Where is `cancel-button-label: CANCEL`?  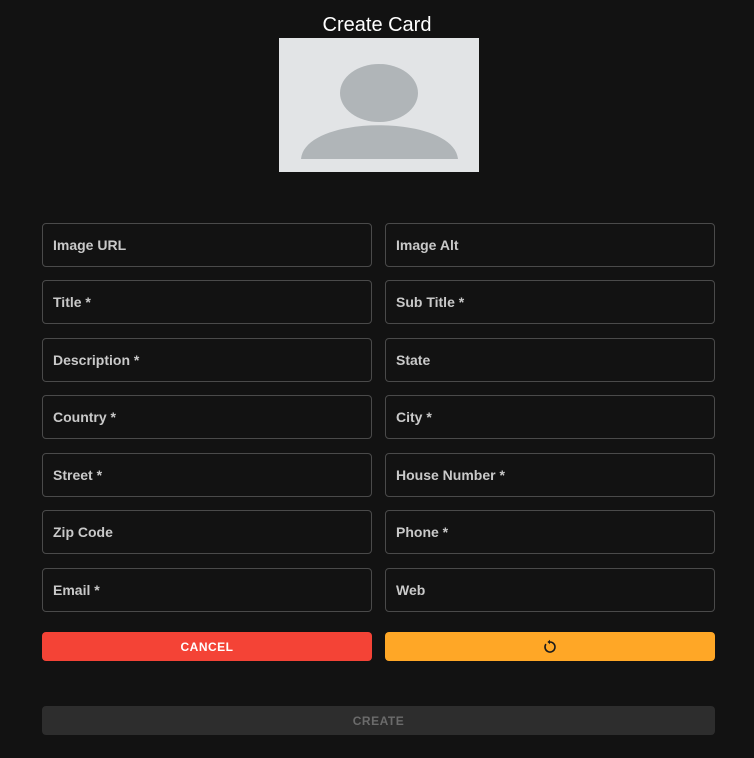
cancel-button-label: CANCEL is located at coordinates (207, 646).